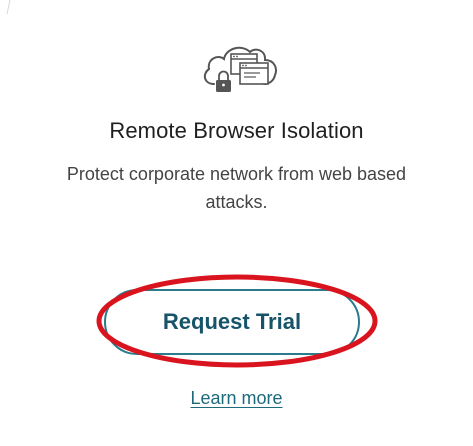  What do you see at coordinates (236, 174) in the screenshot?
I see `card-description-line: Protect corporate network from web based` at bounding box center [236, 174].